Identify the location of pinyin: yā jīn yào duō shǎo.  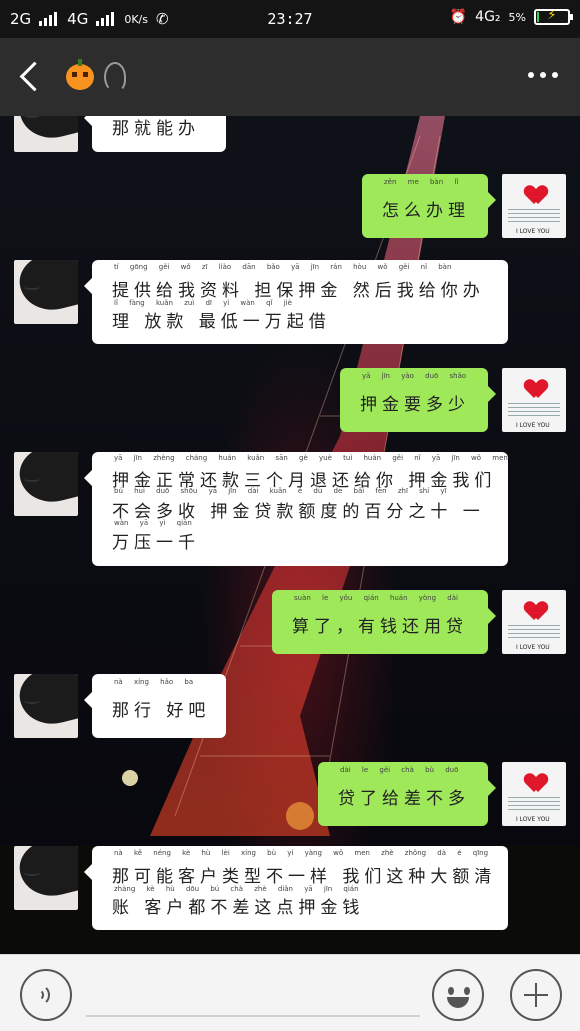
(414, 376).